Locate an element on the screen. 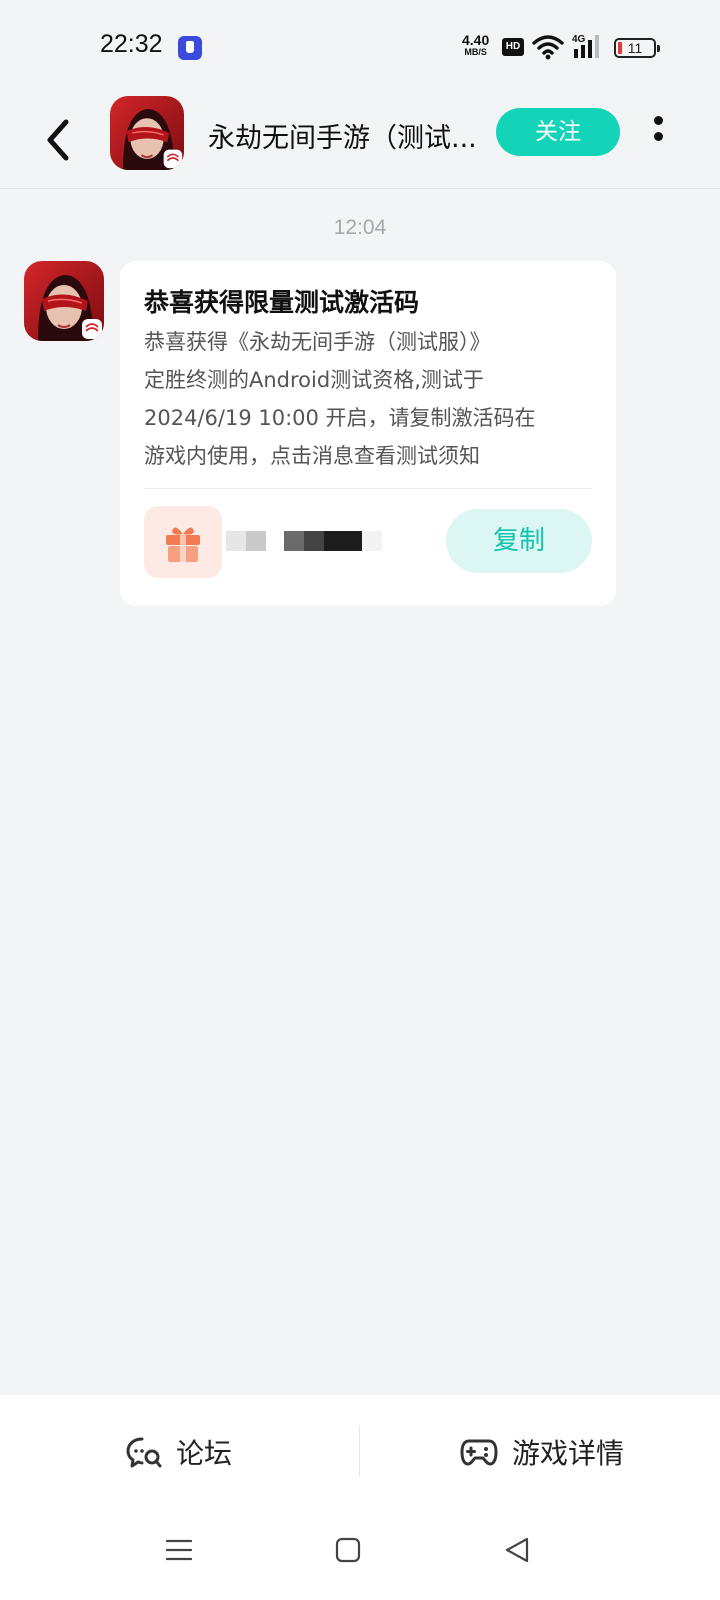 The image size is (720, 1600). message-title: 恭喜获得限量测试激活码 is located at coordinates (282, 302).